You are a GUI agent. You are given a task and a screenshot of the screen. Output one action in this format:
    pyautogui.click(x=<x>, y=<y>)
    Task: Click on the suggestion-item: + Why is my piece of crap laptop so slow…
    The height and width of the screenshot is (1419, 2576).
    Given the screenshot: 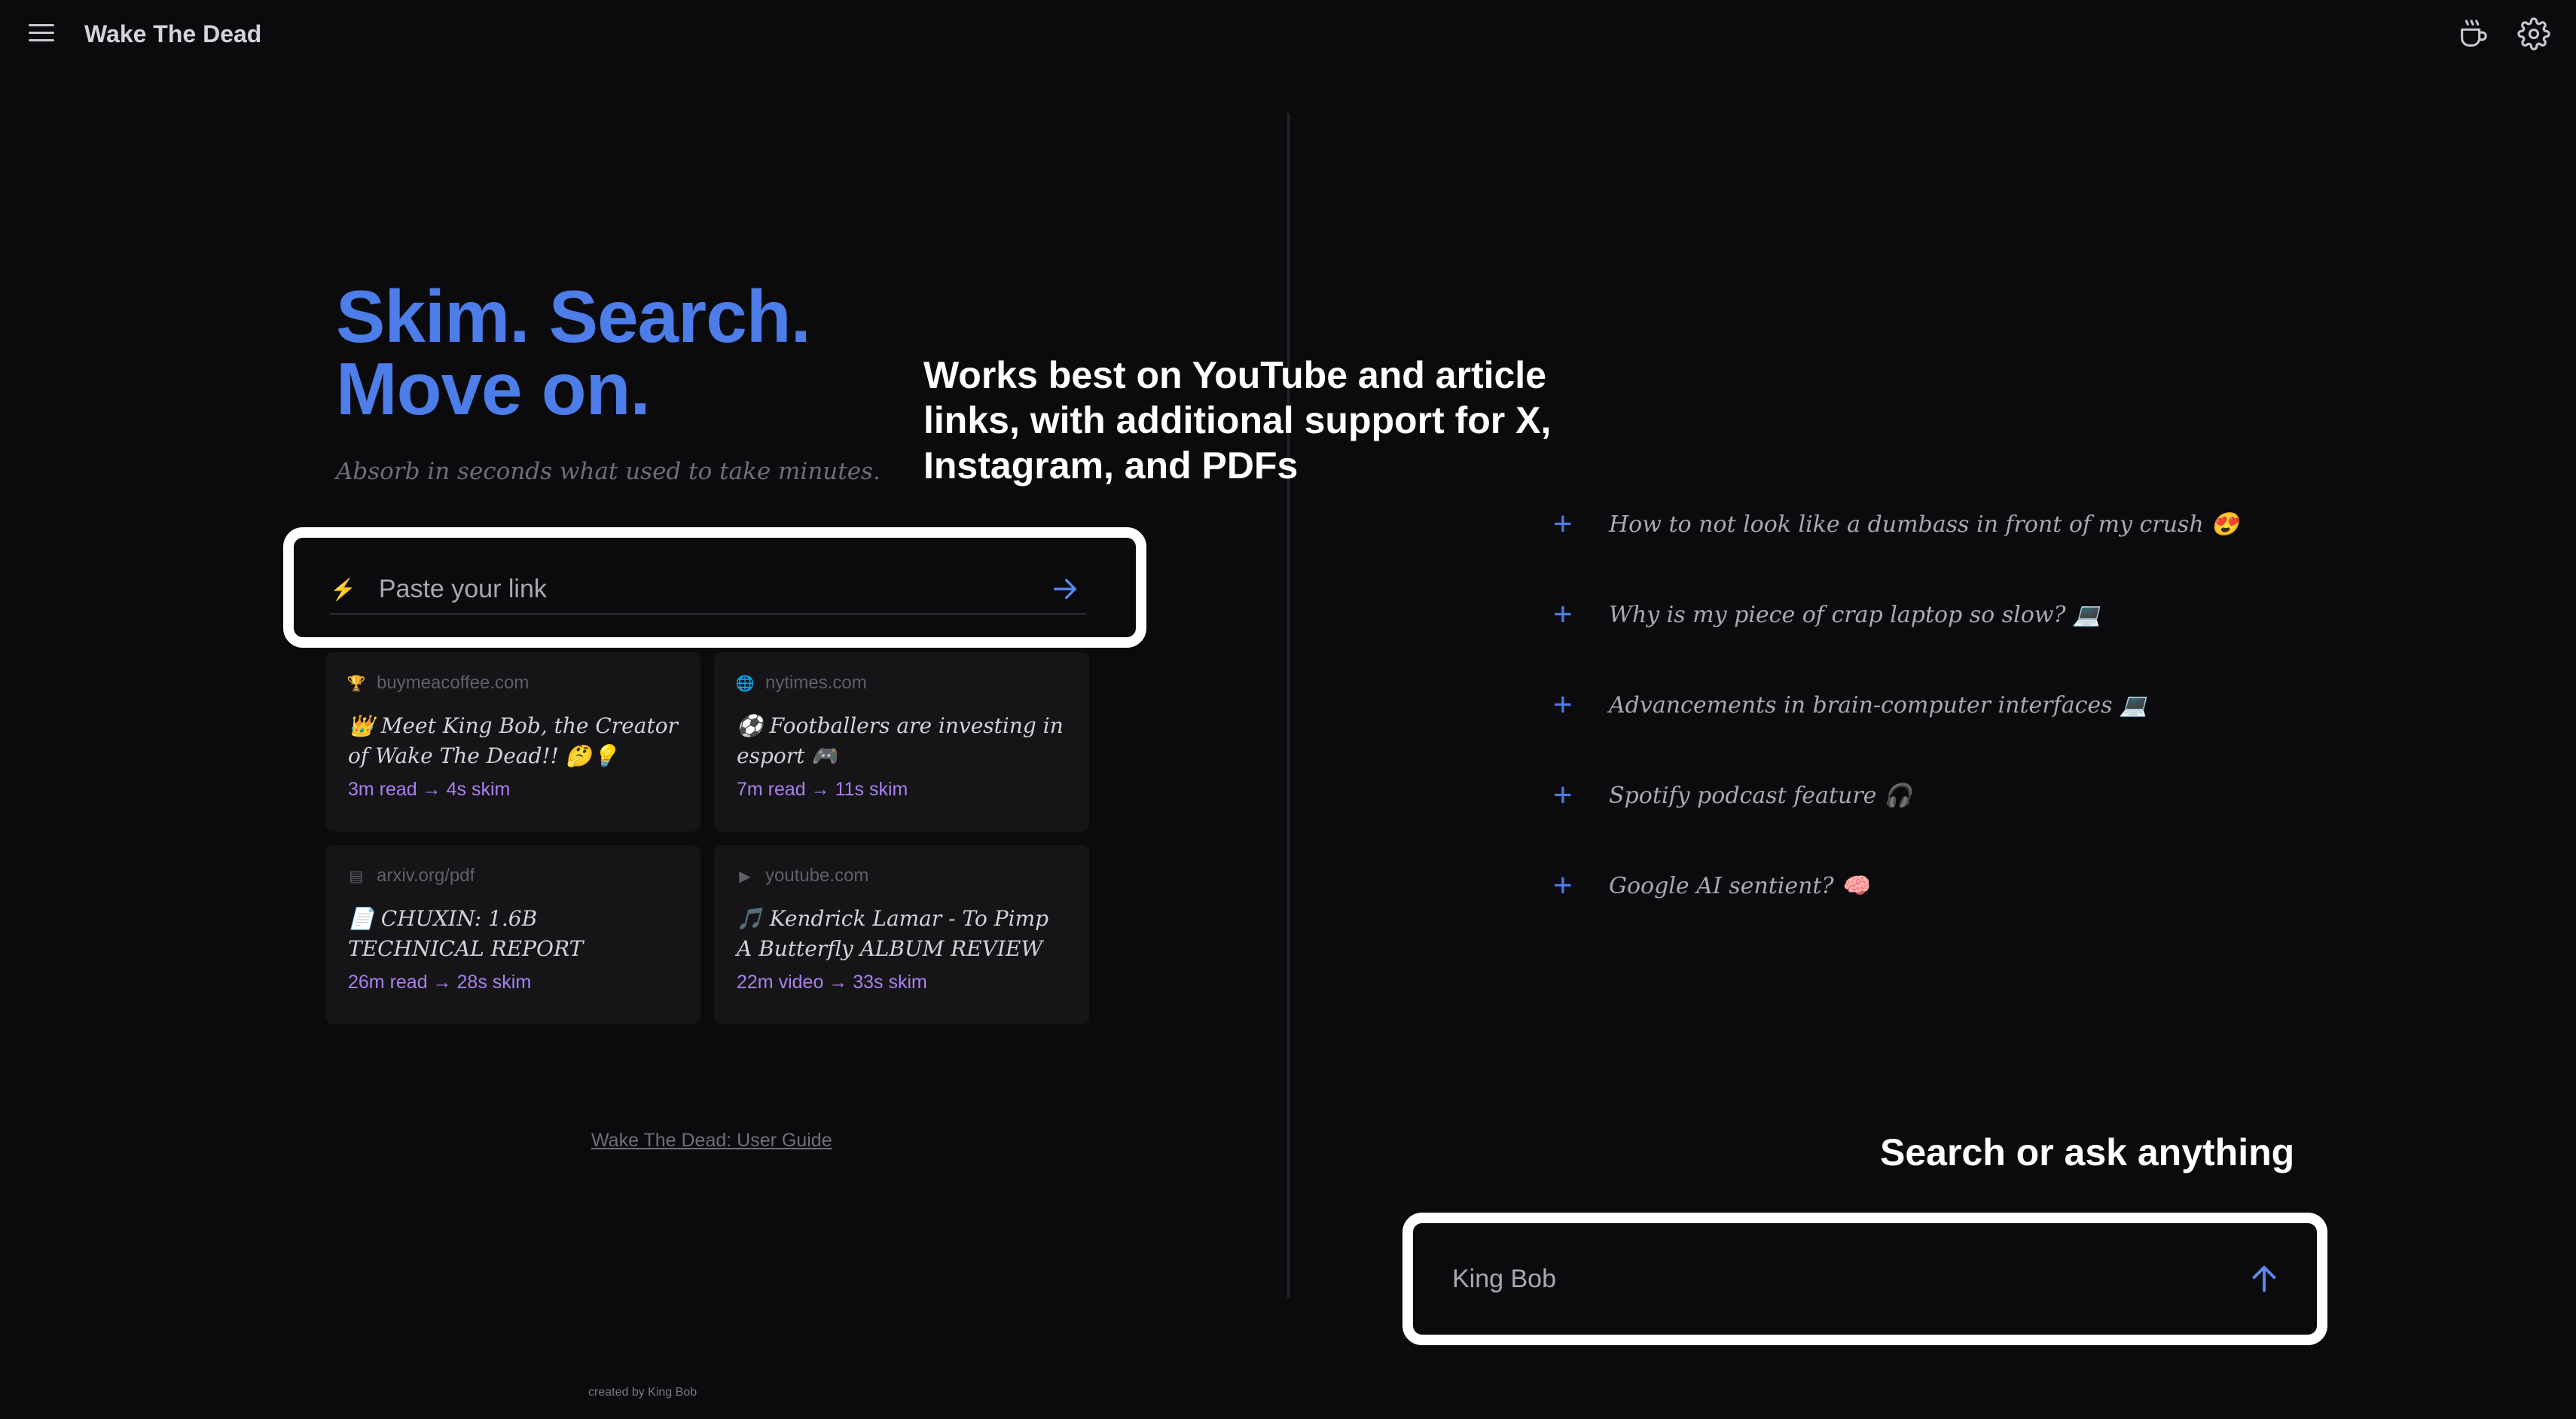 What is the action you would take?
    pyautogui.click(x=1827, y=614)
    